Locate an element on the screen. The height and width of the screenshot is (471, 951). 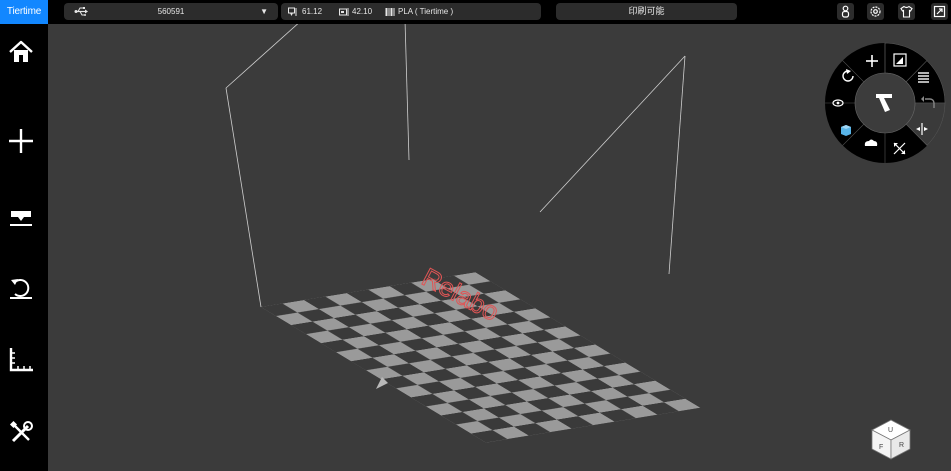
printer-status-bar: 61.12 42.10 PLA ( Tiertime ) is located at coordinates (411, 11).